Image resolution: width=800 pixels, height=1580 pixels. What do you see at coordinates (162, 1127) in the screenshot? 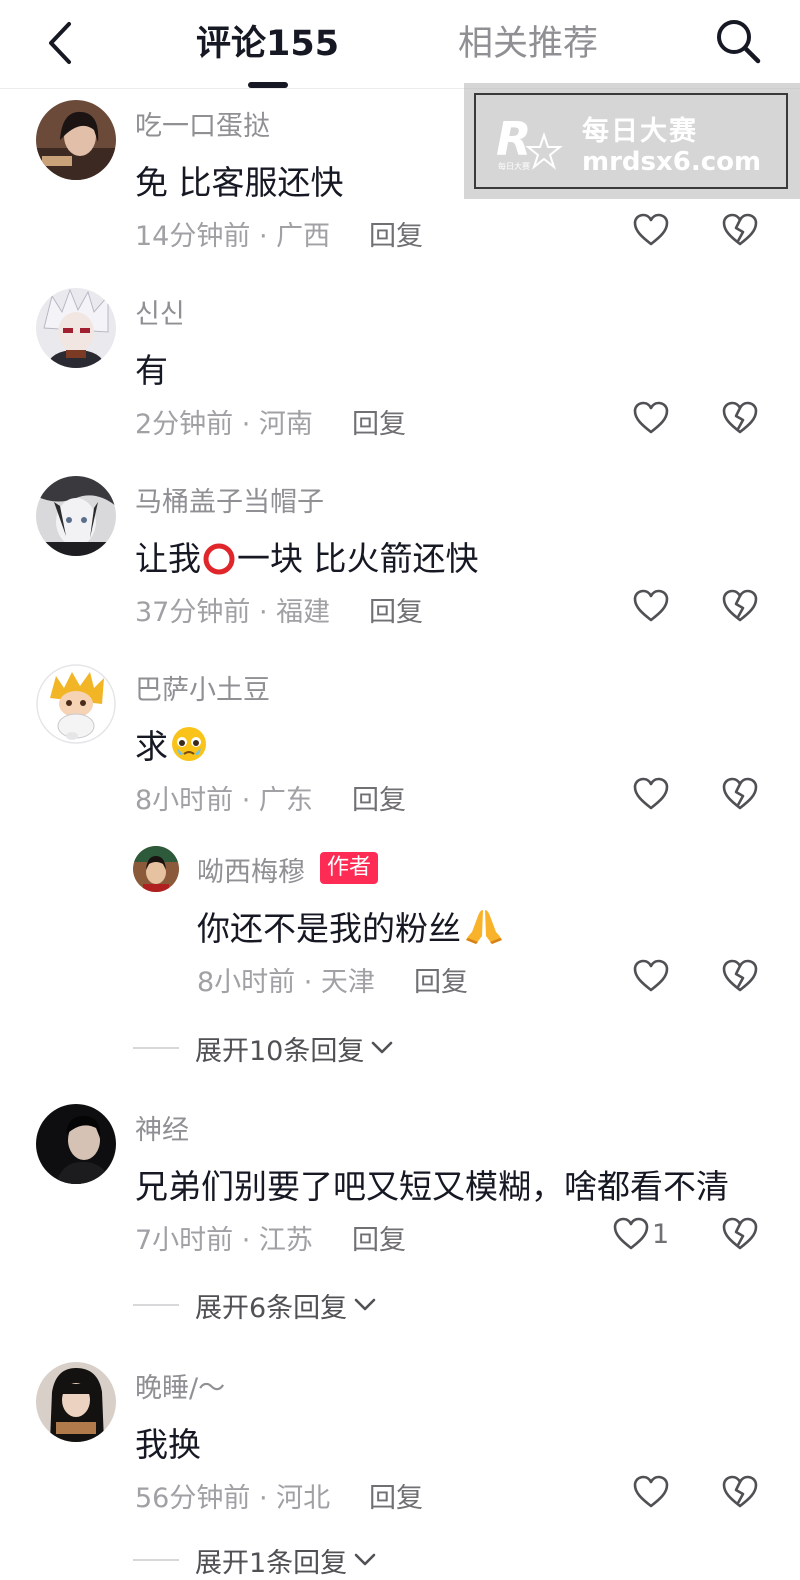
I see `comment-username: 神经` at bounding box center [162, 1127].